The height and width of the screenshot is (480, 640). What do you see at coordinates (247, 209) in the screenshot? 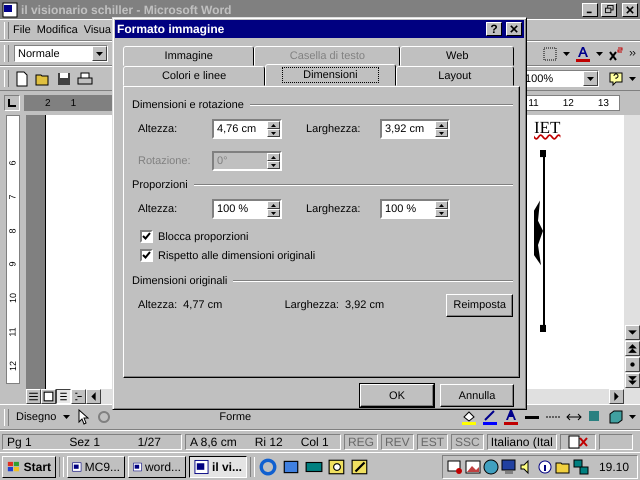
I see `scale-height-spinbox: 100 %` at bounding box center [247, 209].